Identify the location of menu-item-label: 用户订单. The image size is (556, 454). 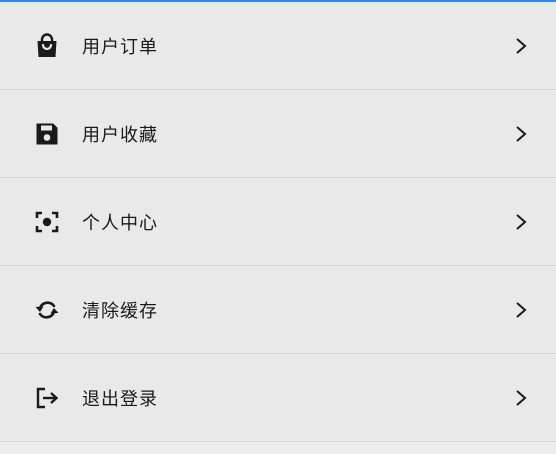
(120, 47).